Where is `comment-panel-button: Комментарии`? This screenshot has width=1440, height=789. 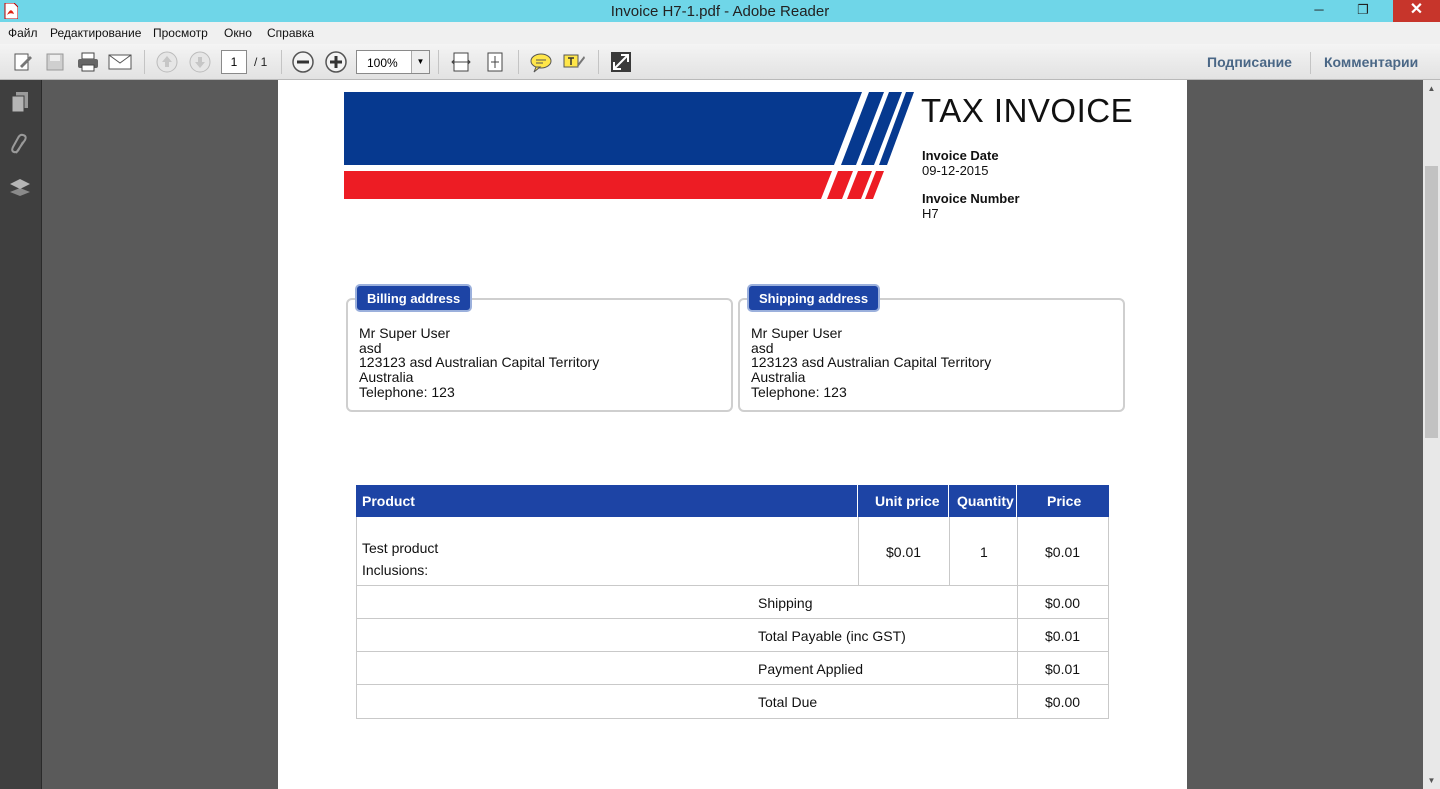 comment-panel-button: Комментарии is located at coordinates (1371, 62).